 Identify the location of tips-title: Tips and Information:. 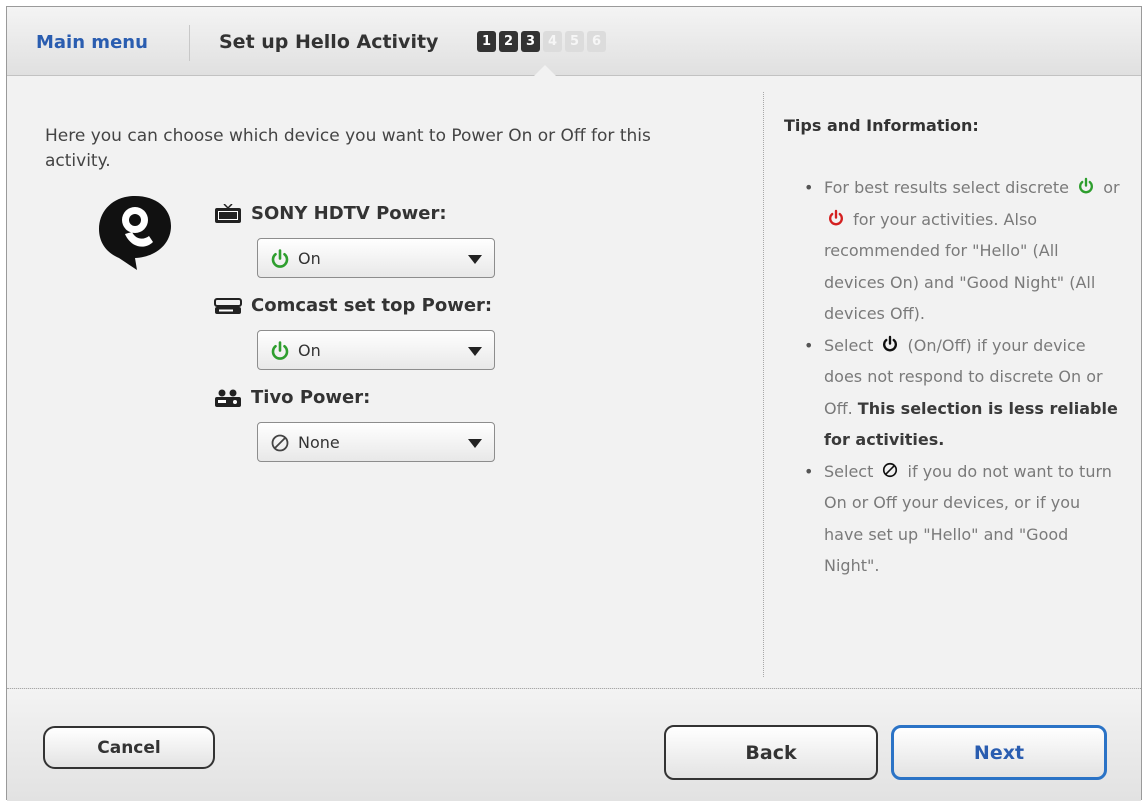
(881, 125).